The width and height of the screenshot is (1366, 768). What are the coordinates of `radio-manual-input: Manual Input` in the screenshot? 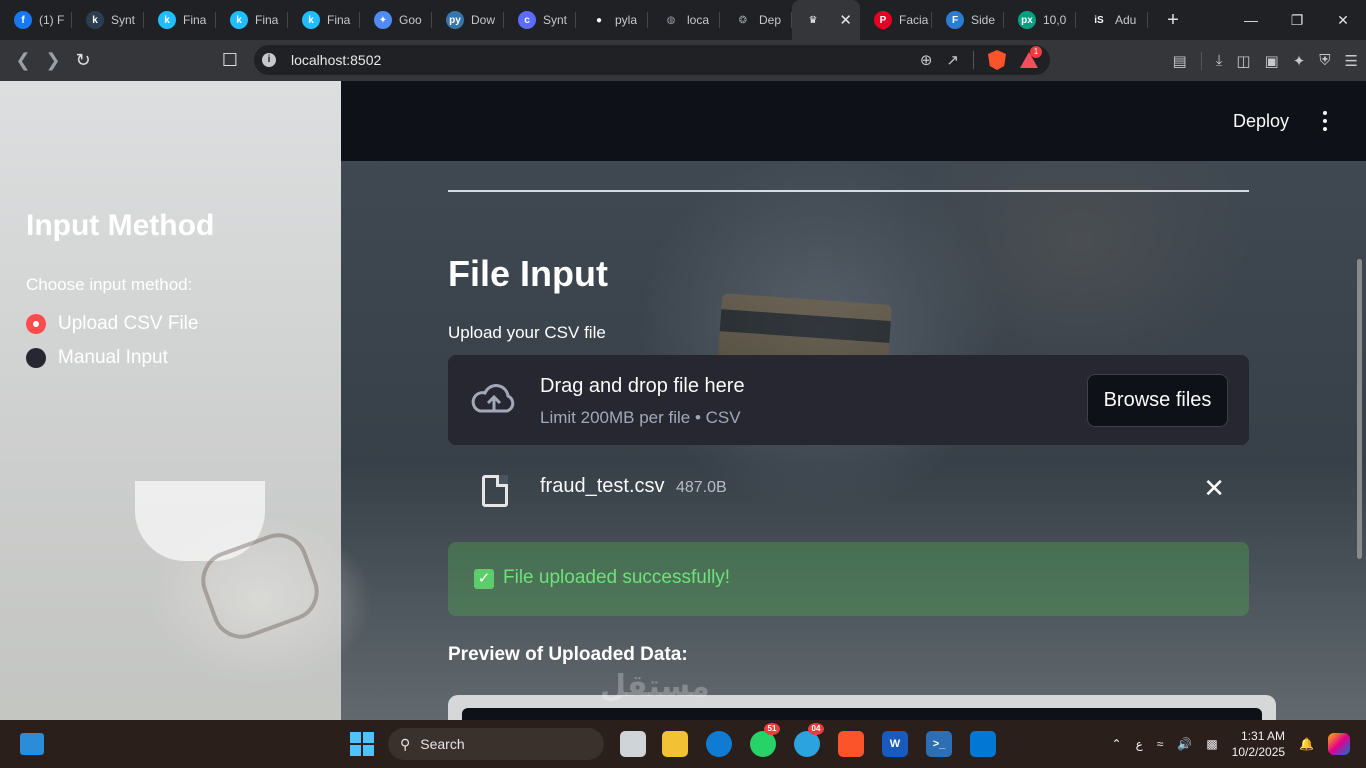 It's located at (97, 358).